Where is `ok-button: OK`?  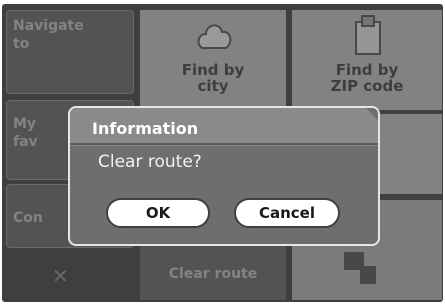 ok-button: OK is located at coordinates (158, 213).